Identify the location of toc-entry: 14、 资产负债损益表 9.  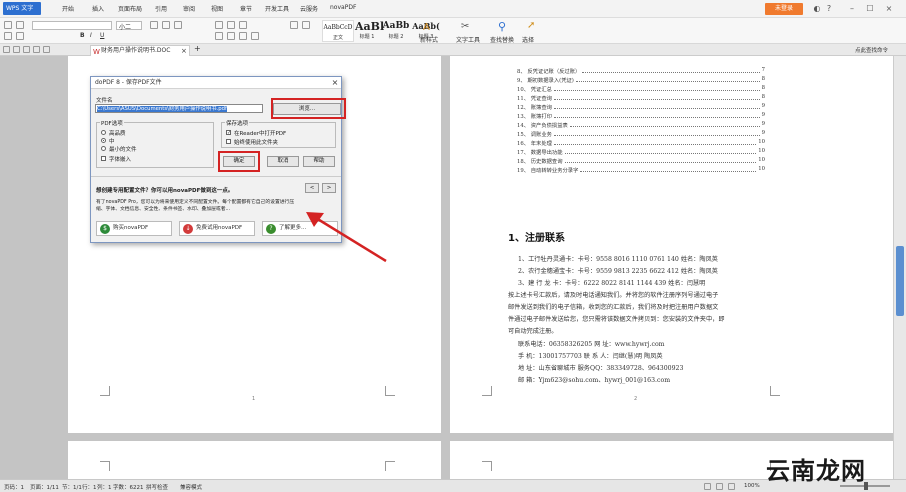
(641, 125).